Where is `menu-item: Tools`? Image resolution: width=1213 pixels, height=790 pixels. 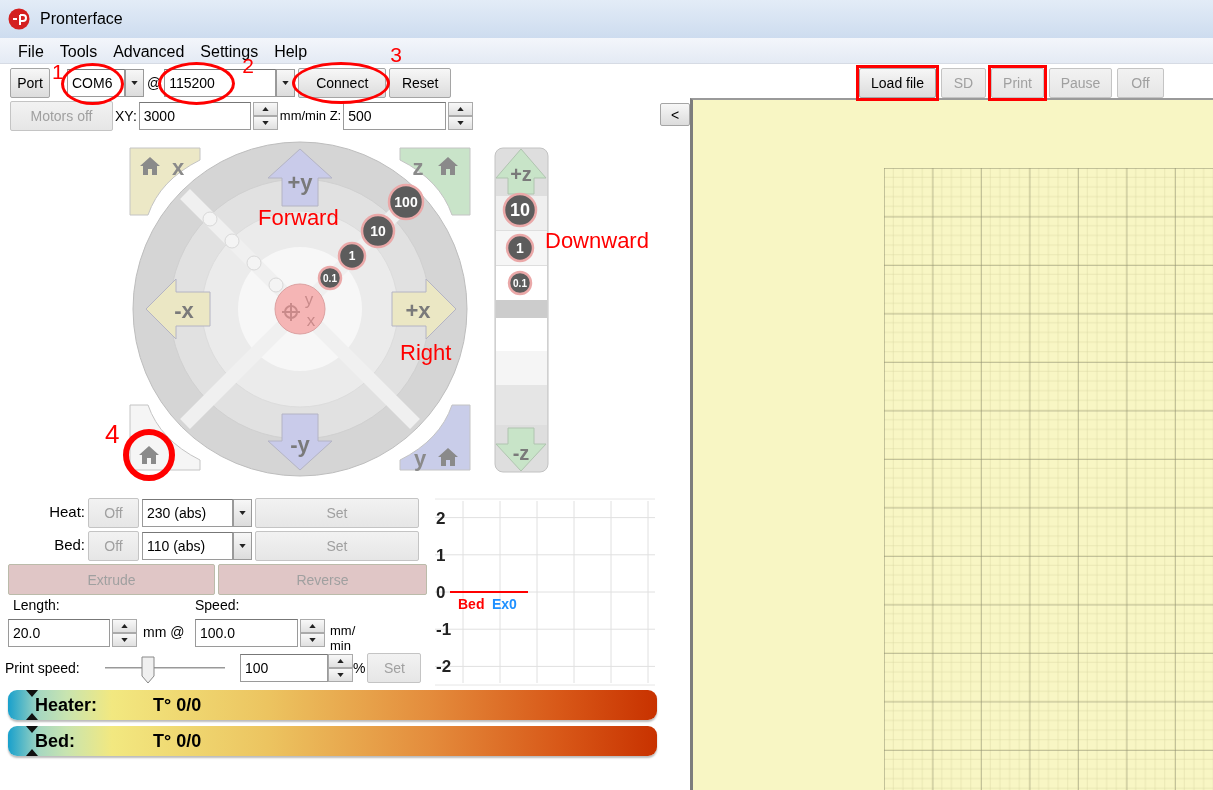
menu-item: Tools is located at coordinates (78, 50).